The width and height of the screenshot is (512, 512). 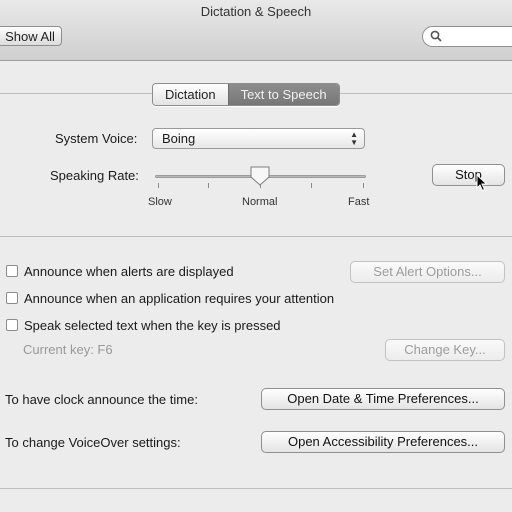 I want to click on clock-label: To have clock announce the time:, so click(x=101, y=399).